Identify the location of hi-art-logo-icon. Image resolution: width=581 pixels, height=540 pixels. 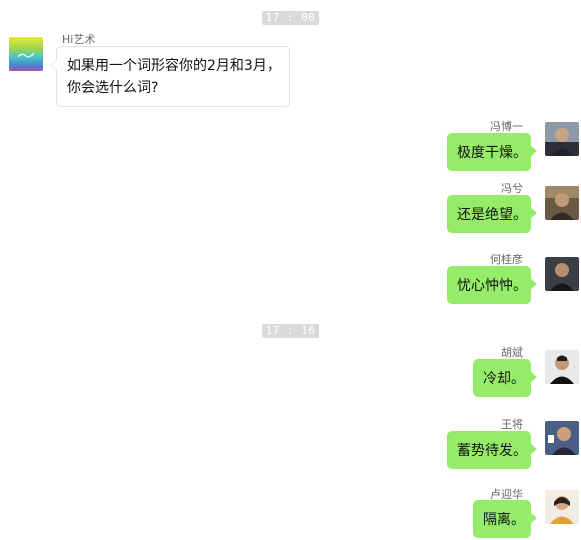
(26, 54).